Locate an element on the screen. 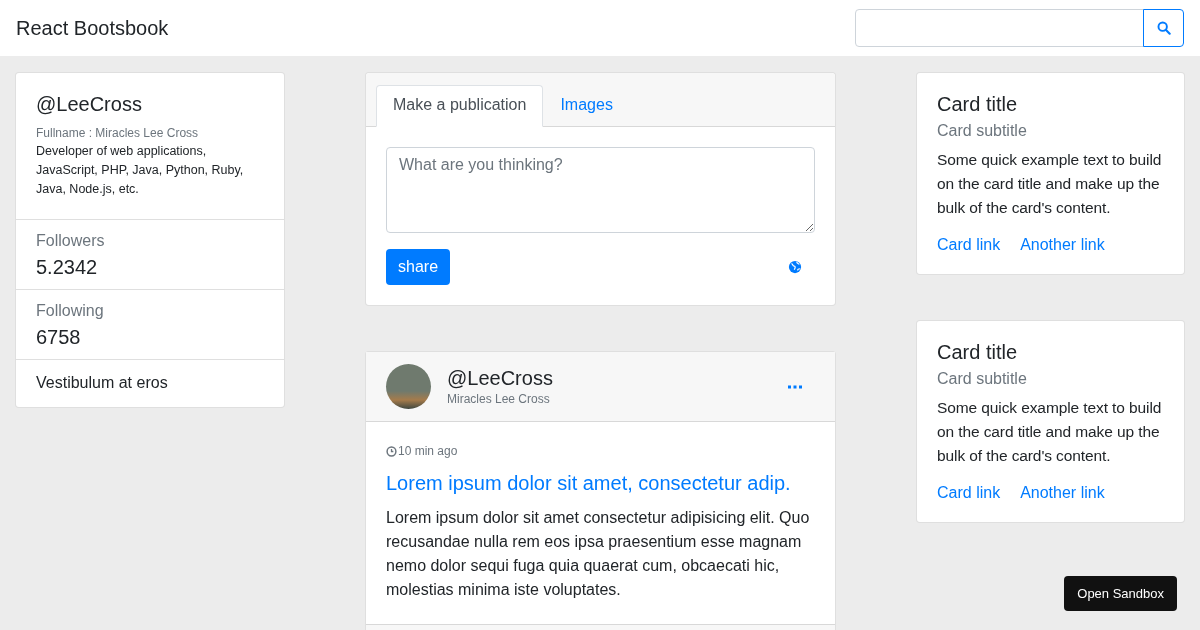  post-text-field: What are you thinking? is located at coordinates (600, 190).